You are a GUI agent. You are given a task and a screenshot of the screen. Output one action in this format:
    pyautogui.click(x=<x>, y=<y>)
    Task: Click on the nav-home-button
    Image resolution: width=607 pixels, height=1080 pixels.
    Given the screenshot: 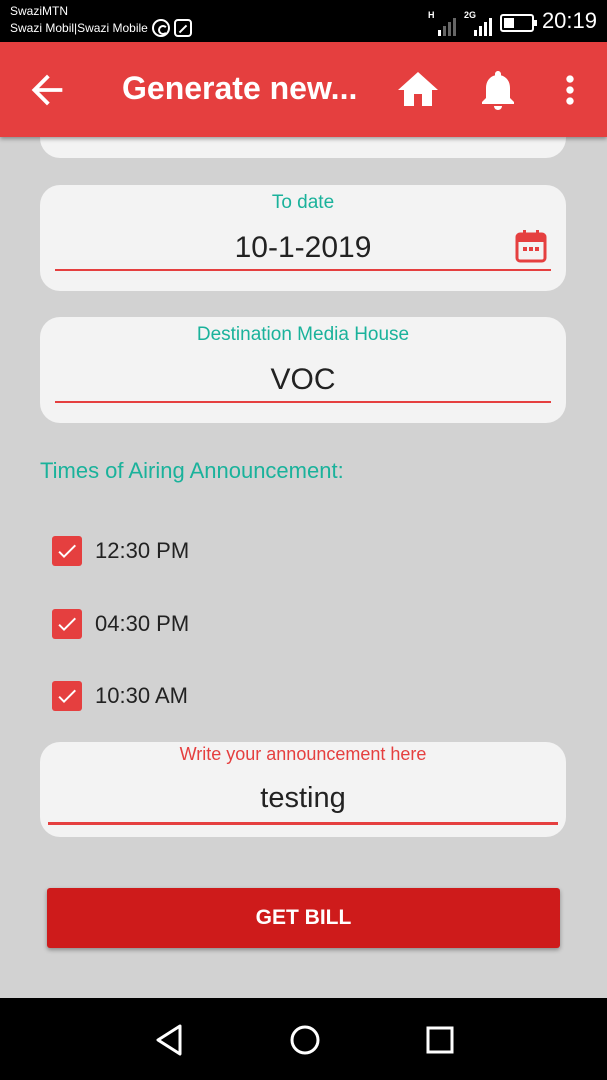 What is the action you would take?
    pyautogui.click(x=305, y=1040)
    